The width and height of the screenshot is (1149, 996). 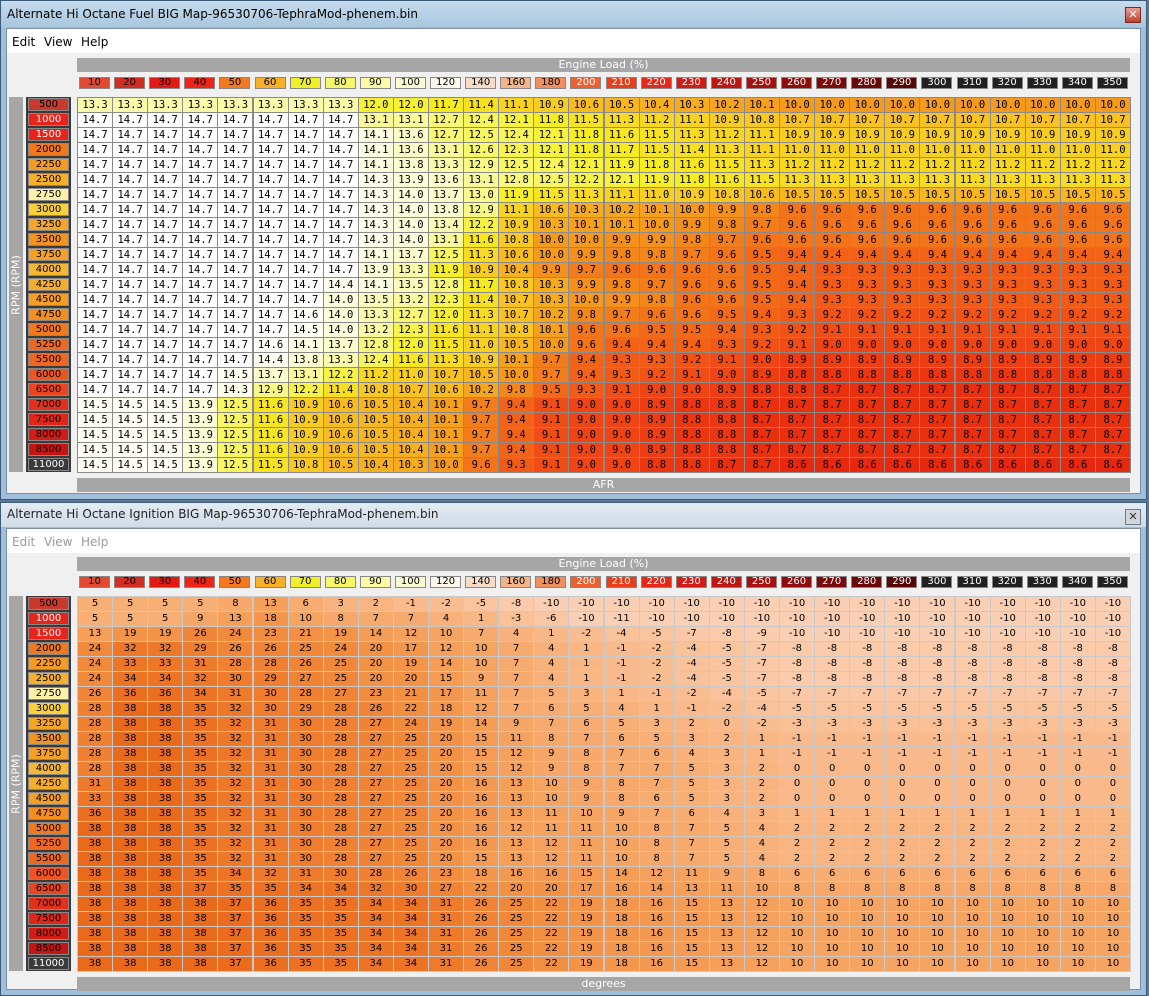 What do you see at coordinates (235, 919) in the screenshot?
I see `ignition-cell: 37` at bounding box center [235, 919].